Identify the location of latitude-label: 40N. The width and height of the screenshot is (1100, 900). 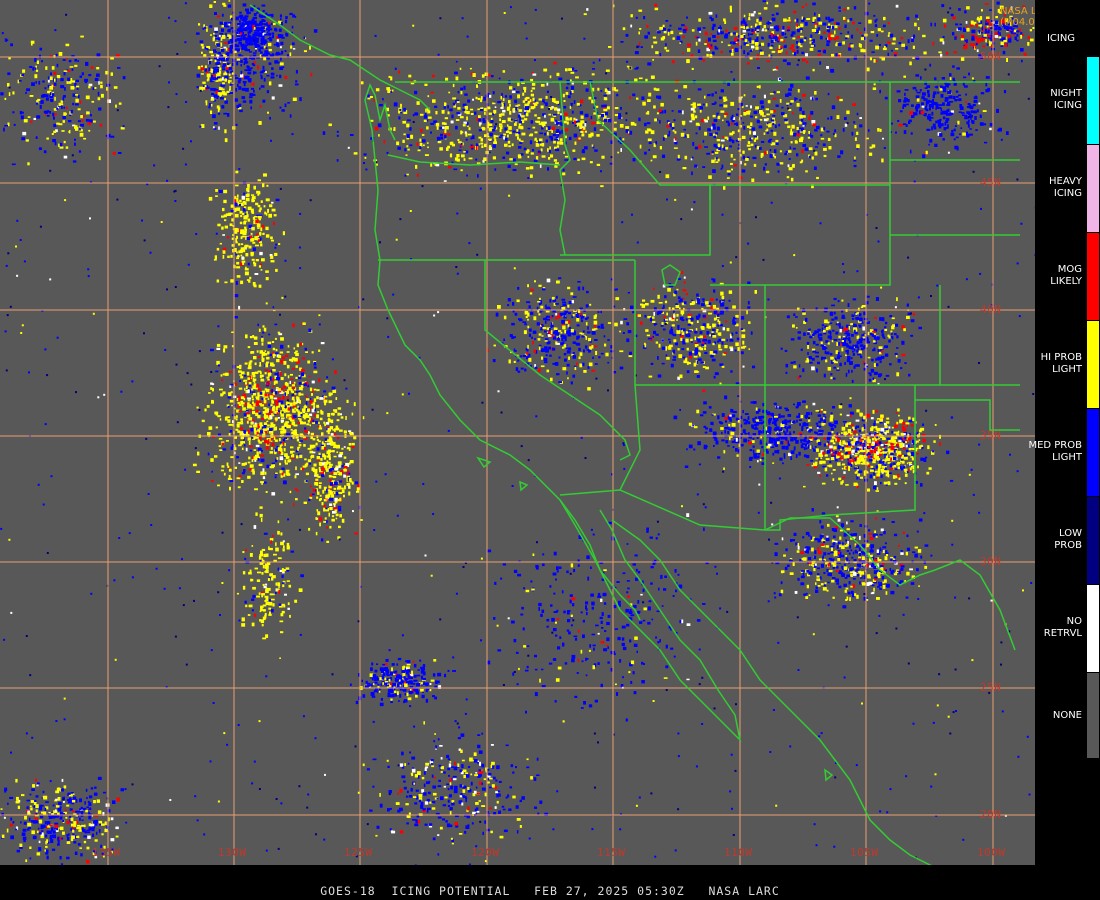
(991, 309).